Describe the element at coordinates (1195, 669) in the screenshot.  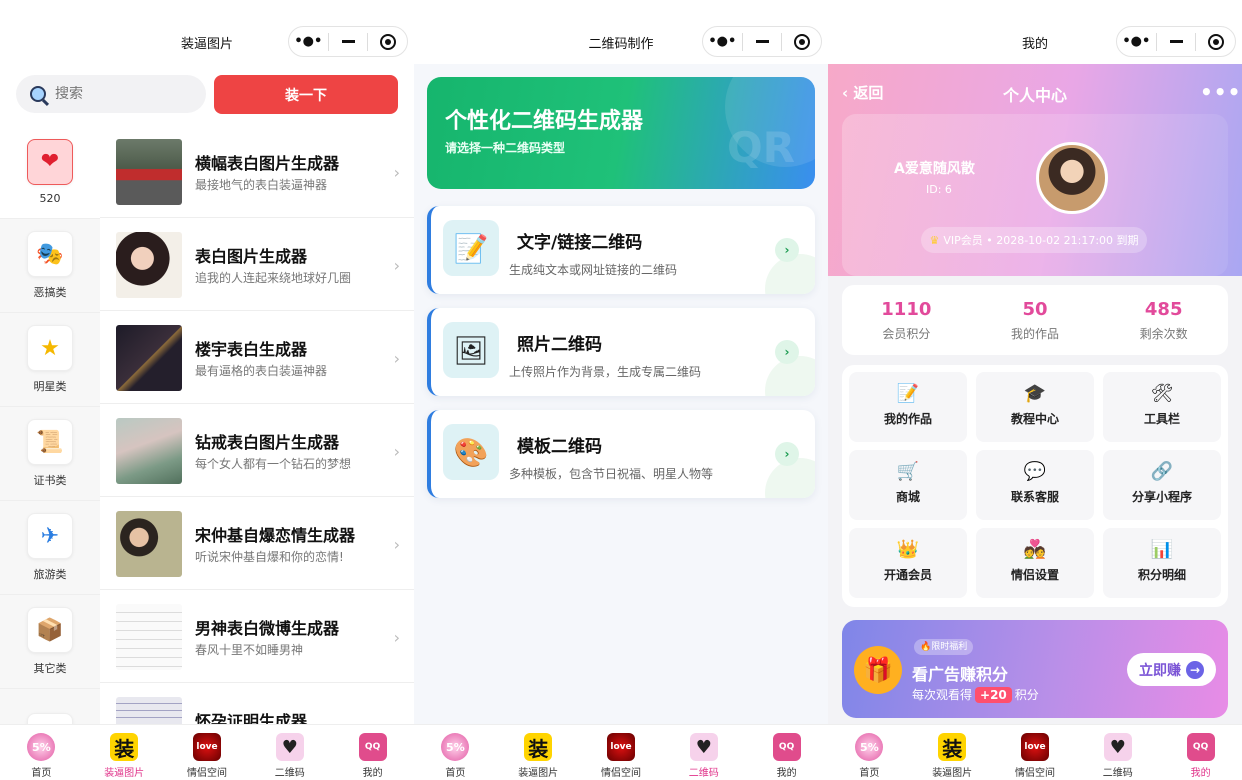
I see `arrow-right-icon: →` at that location.